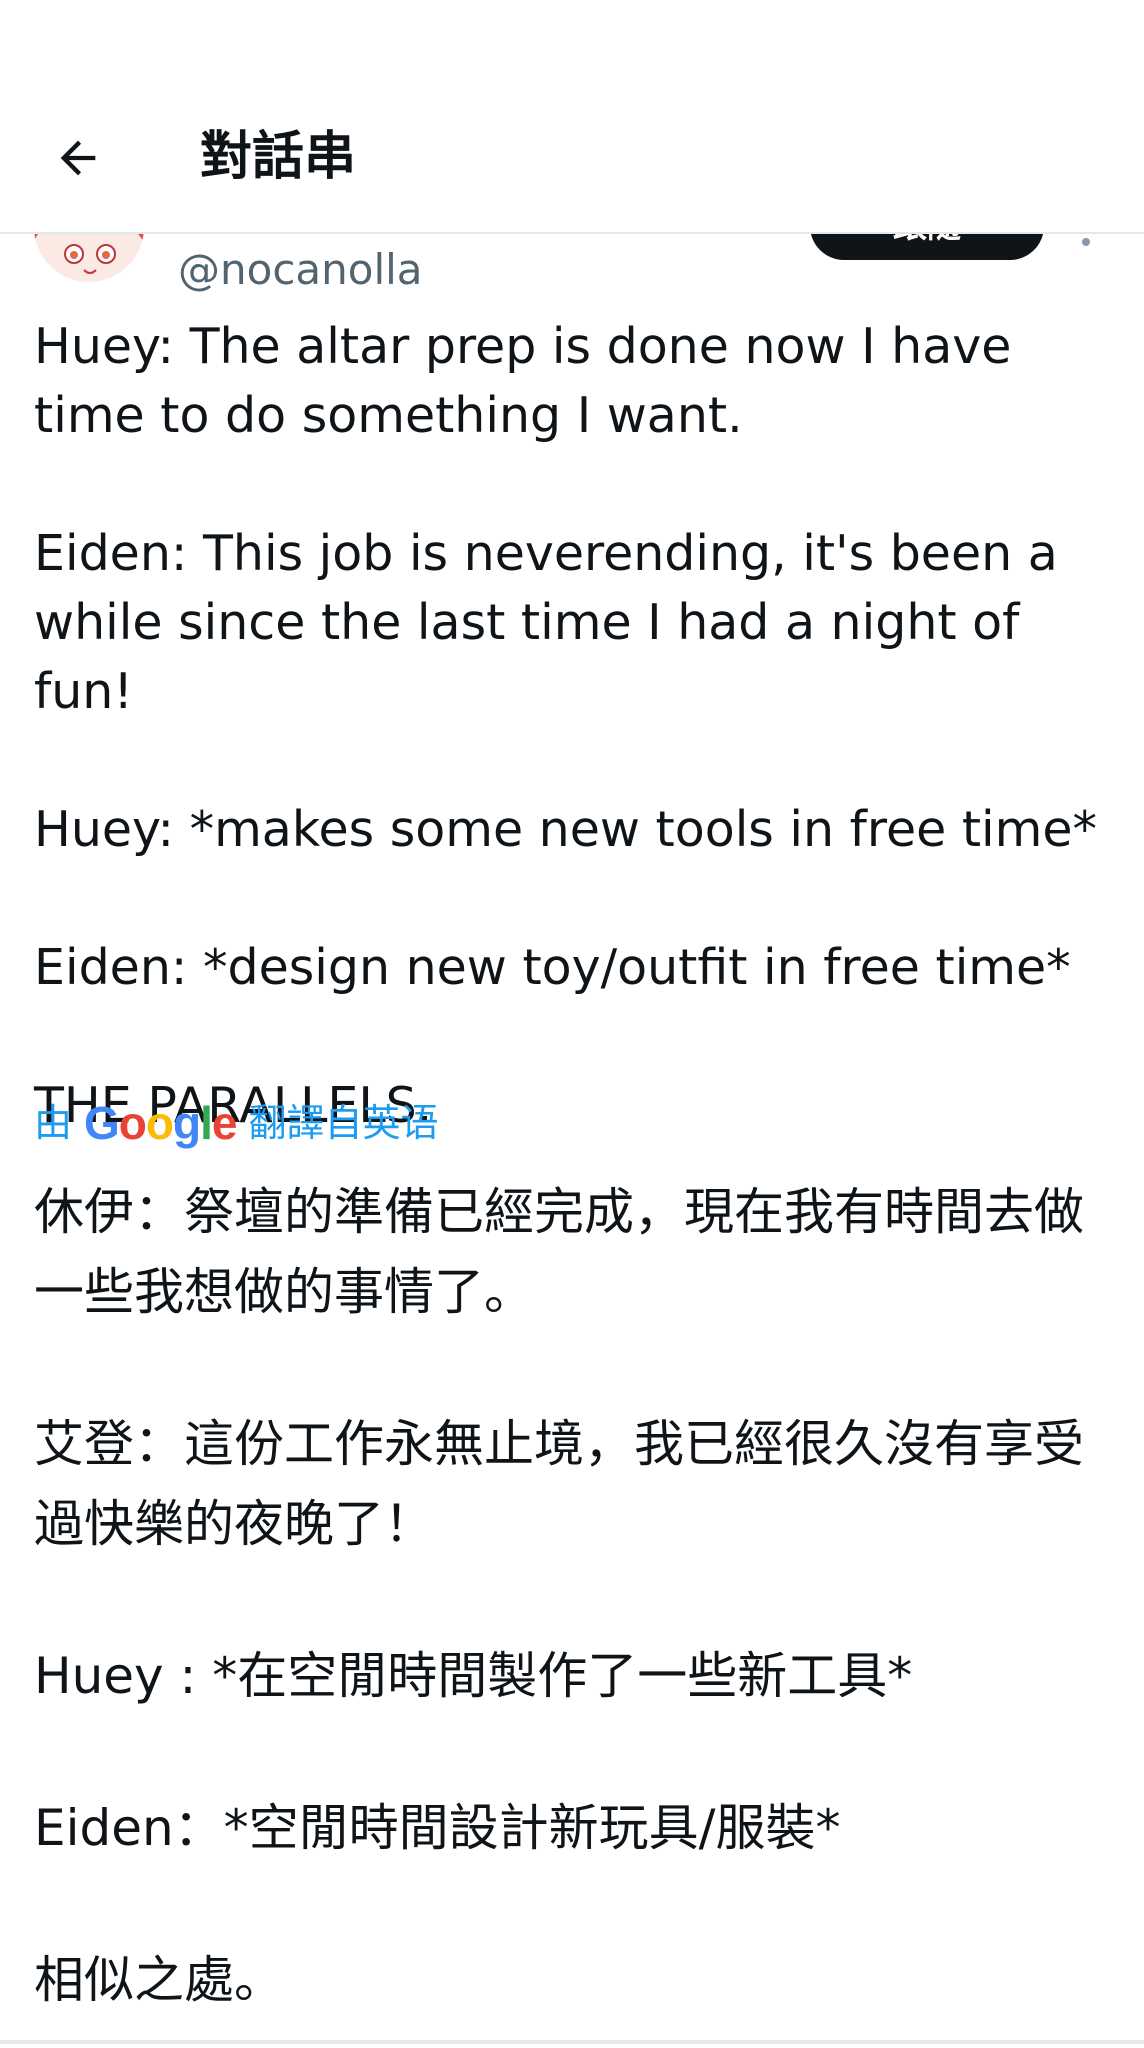 This screenshot has height=2048, width=1144. What do you see at coordinates (343, 1123) in the screenshot?
I see `translation-suffix: 翻譯自英语` at bounding box center [343, 1123].